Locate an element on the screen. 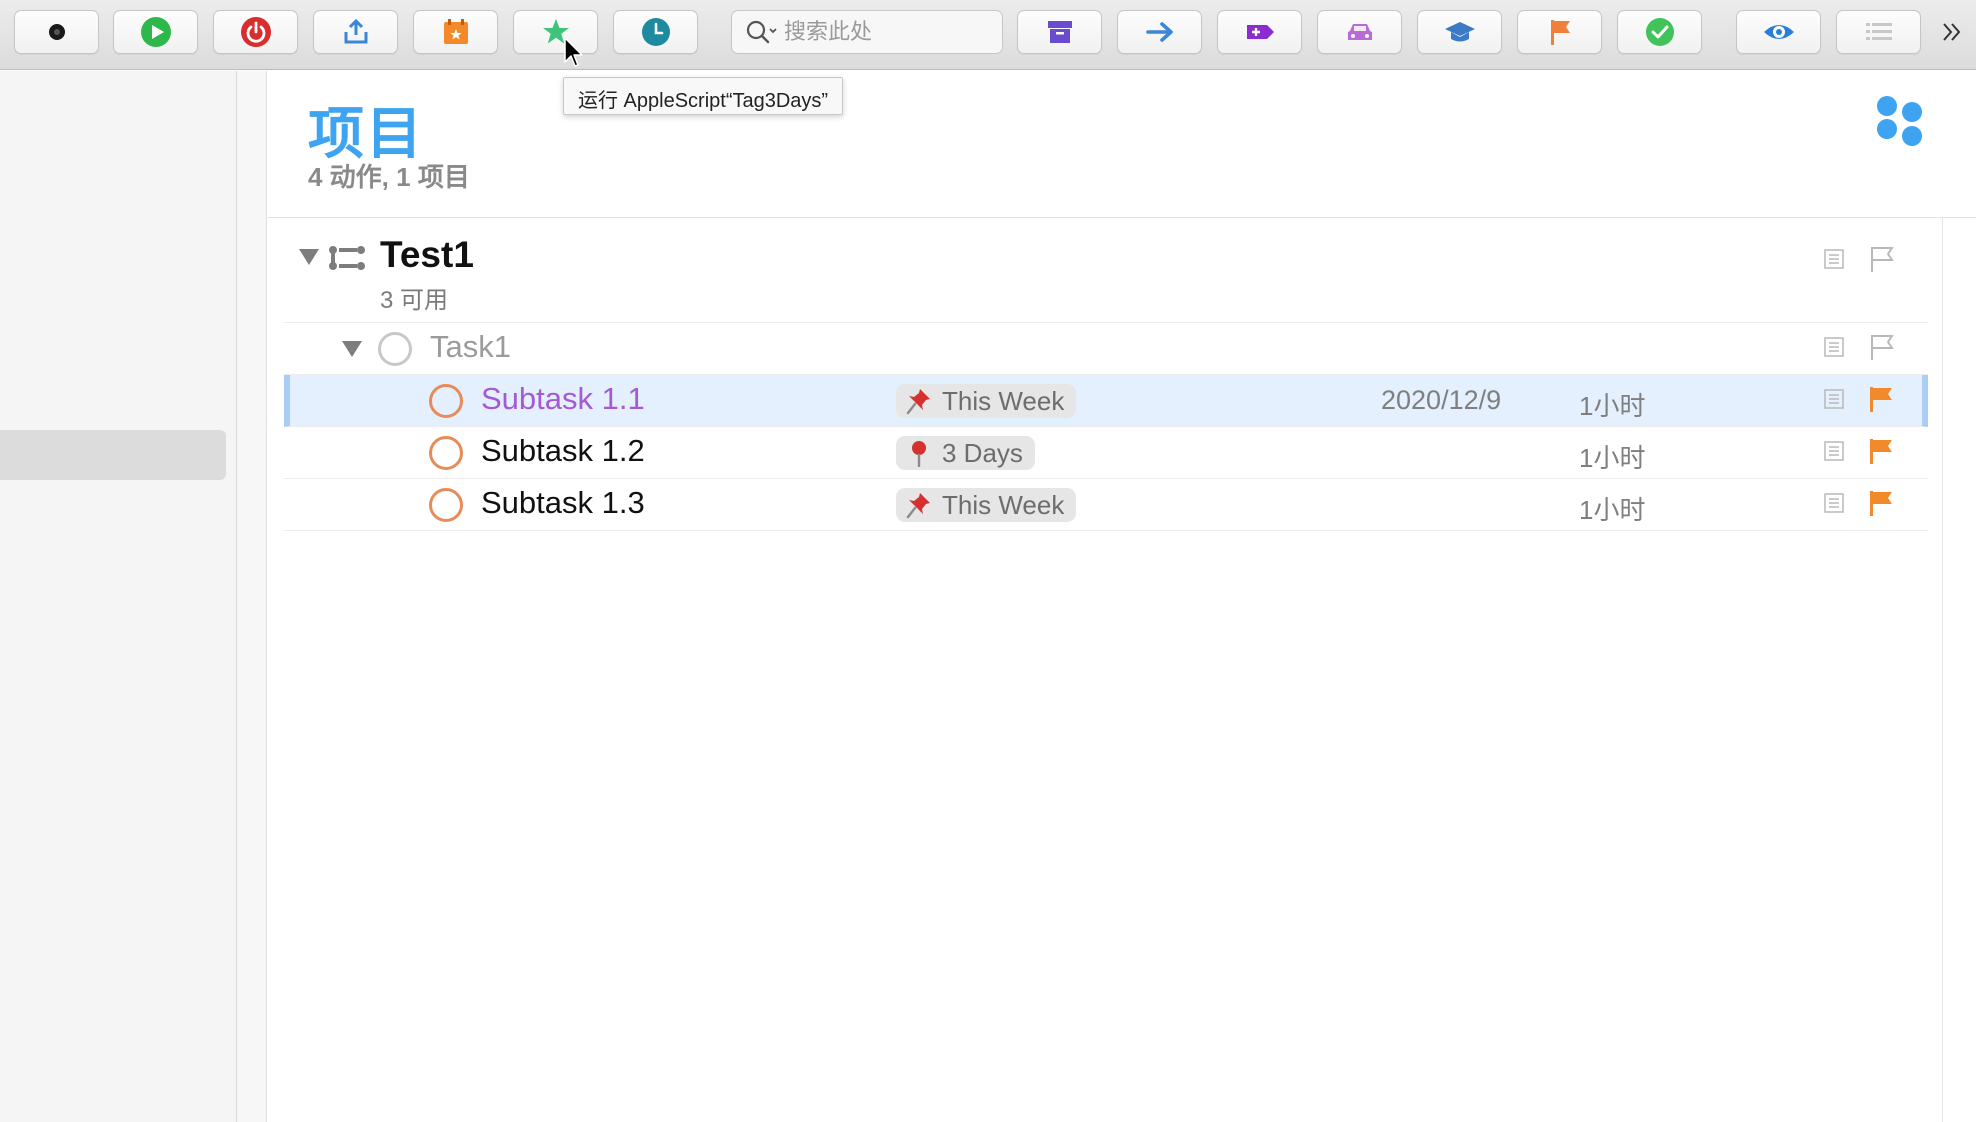  search-input is located at coordinates (889, 32).